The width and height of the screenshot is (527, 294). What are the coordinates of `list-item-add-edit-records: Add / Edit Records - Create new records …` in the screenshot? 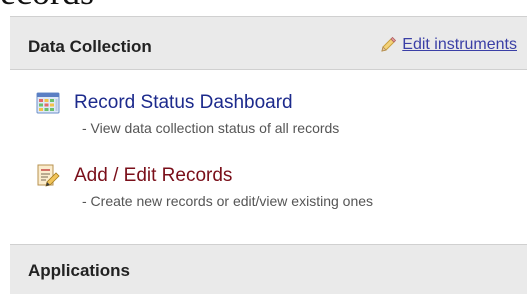 It's located at (204, 186).